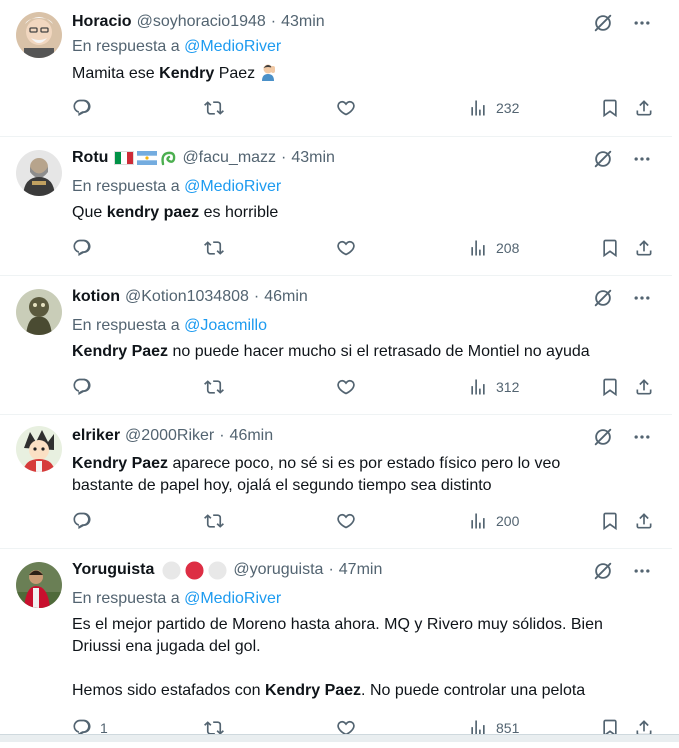 This screenshot has height=748, width=679. What do you see at coordinates (493, 248) in the screenshot?
I see `views-button: 208` at bounding box center [493, 248].